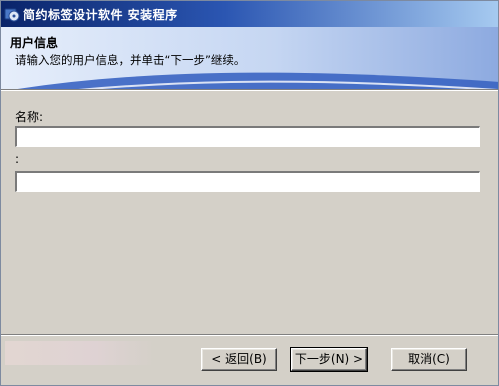 This screenshot has height=386, width=499. What do you see at coordinates (249, 335) in the screenshot?
I see `footer-divider` at bounding box center [249, 335].